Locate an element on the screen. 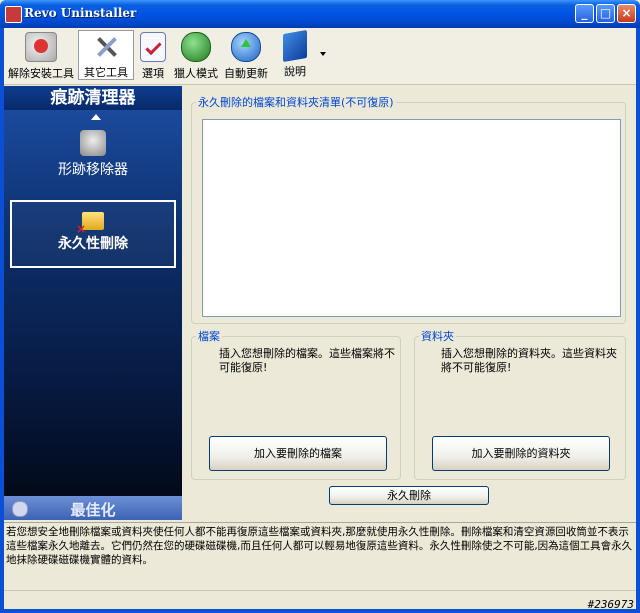 This screenshot has height=613, width=640. add-folders-button: 加入要刪除的資料夾 is located at coordinates (521, 453).